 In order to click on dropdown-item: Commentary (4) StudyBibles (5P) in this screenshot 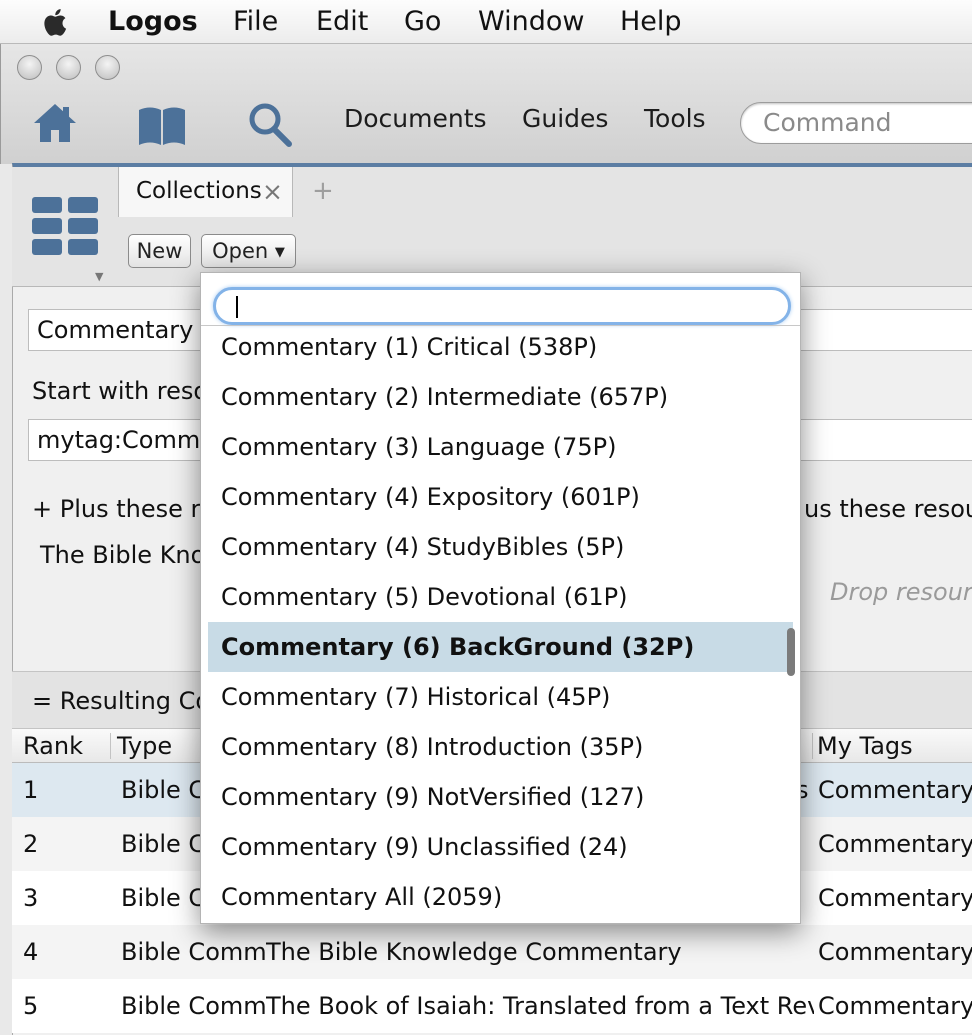, I will do `click(500, 547)`.